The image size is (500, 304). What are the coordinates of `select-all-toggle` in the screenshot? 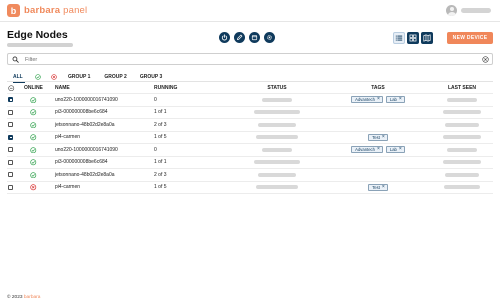 It's located at (11, 88).